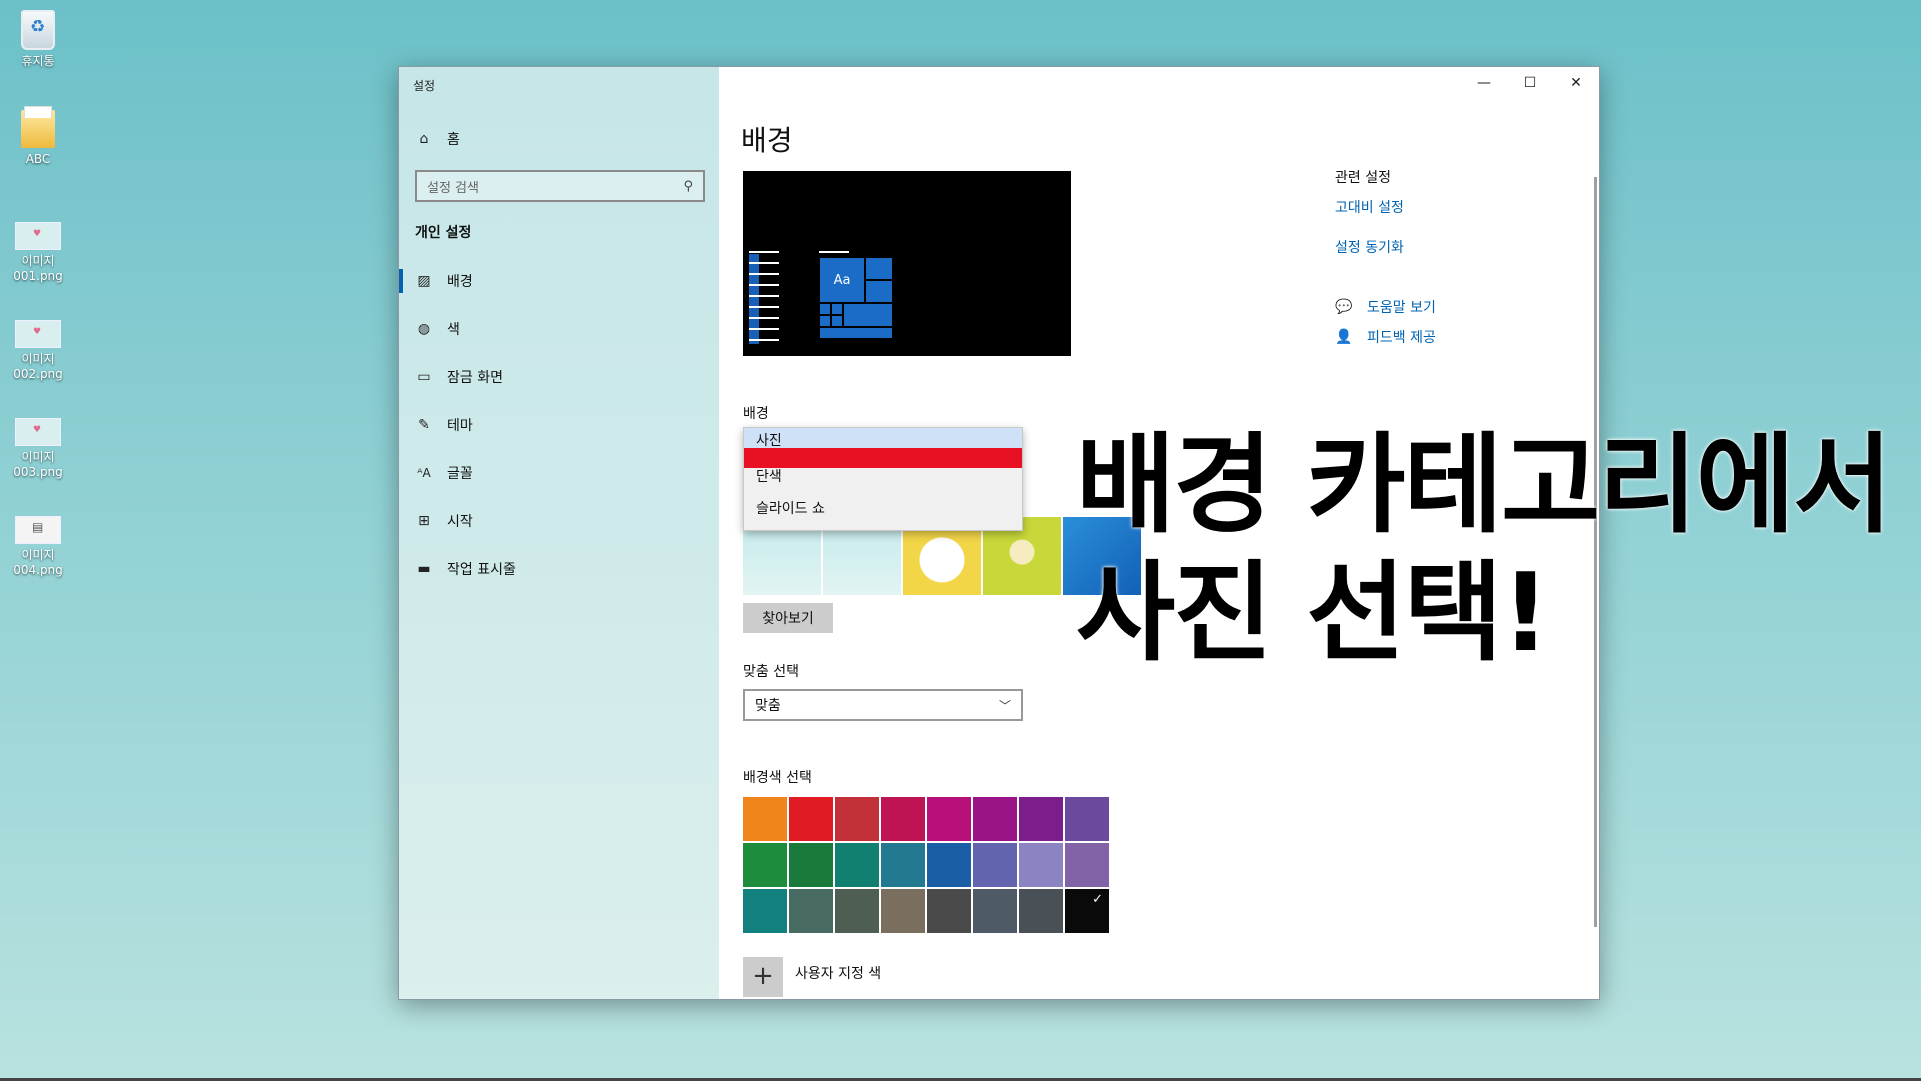 Image resolution: width=1921 pixels, height=1081 pixels. Describe the element at coordinates (560, 186) in the screenshot. I see `settings-search-input: 설정 검색 ⚲` at that location.